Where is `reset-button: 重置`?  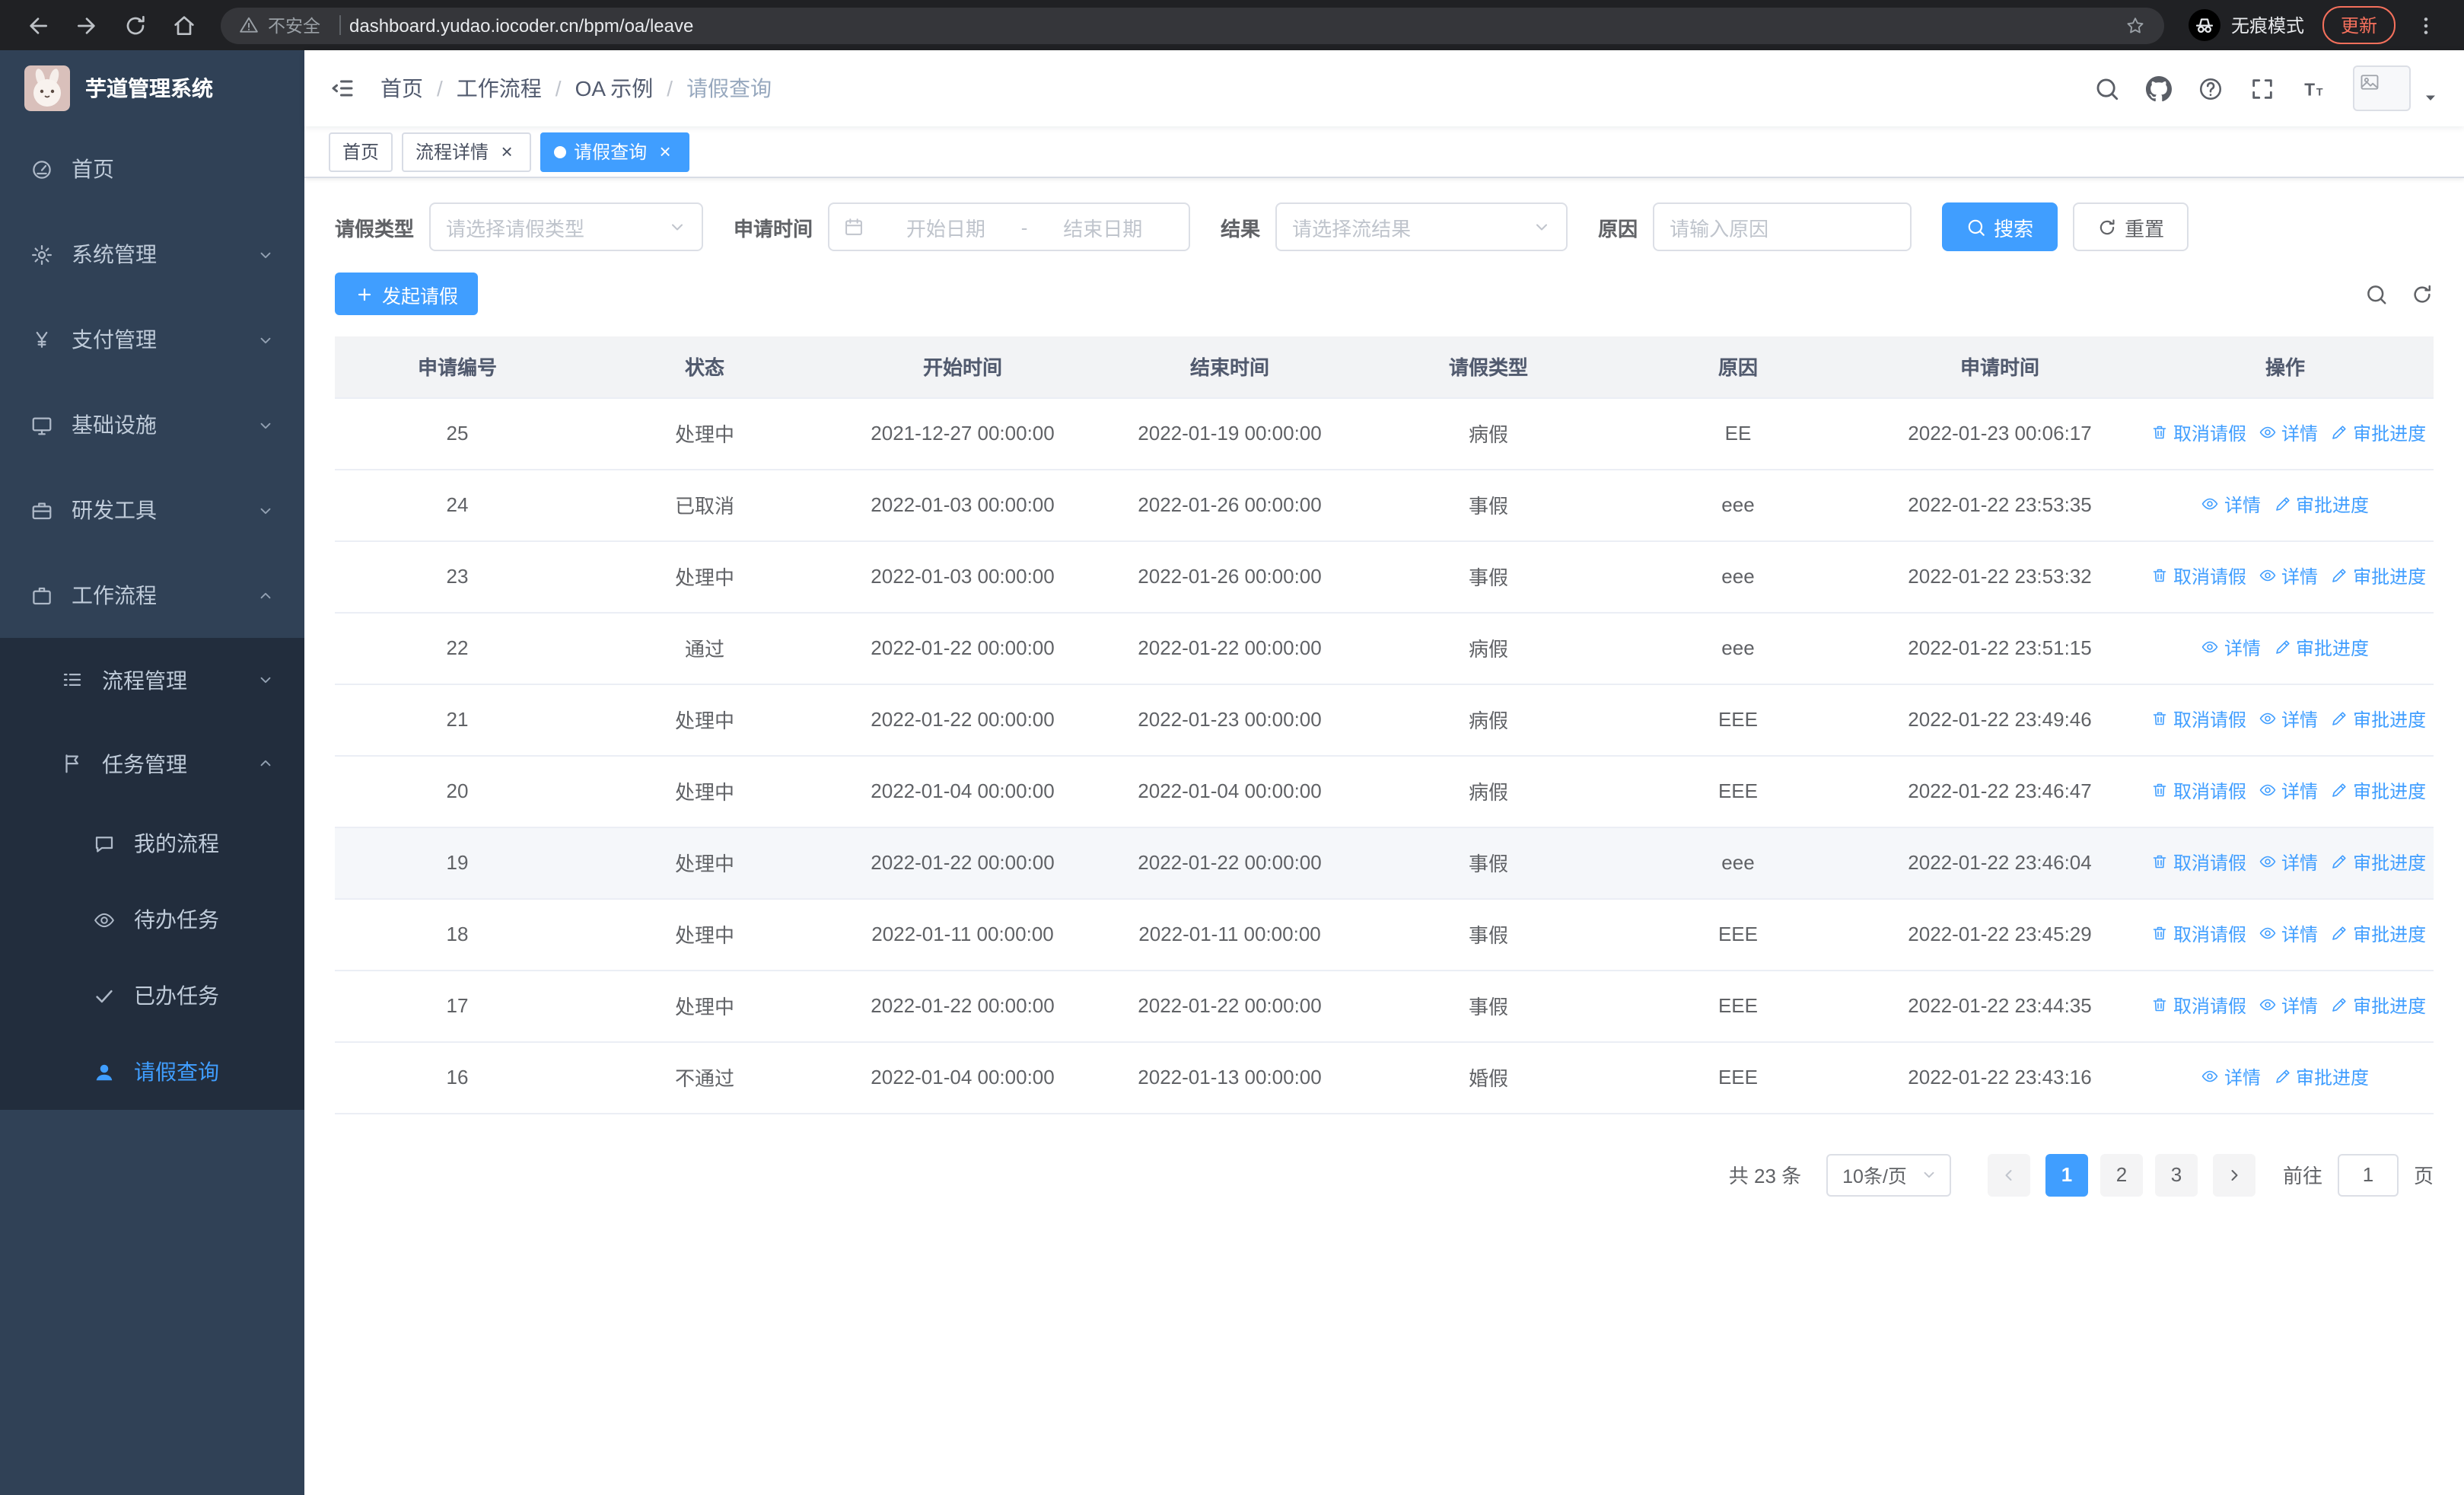 reset-button: 重置 is located at coordinates (2131, 226).